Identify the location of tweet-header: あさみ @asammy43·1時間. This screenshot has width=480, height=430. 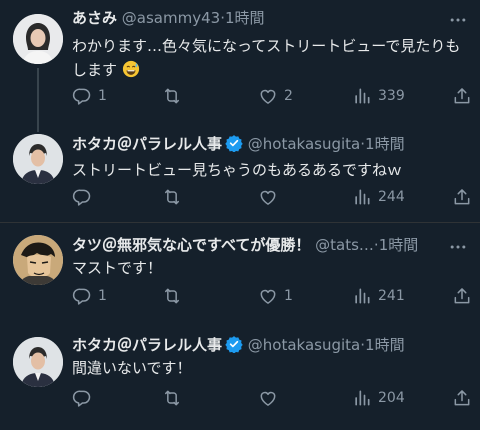
(168, 18).